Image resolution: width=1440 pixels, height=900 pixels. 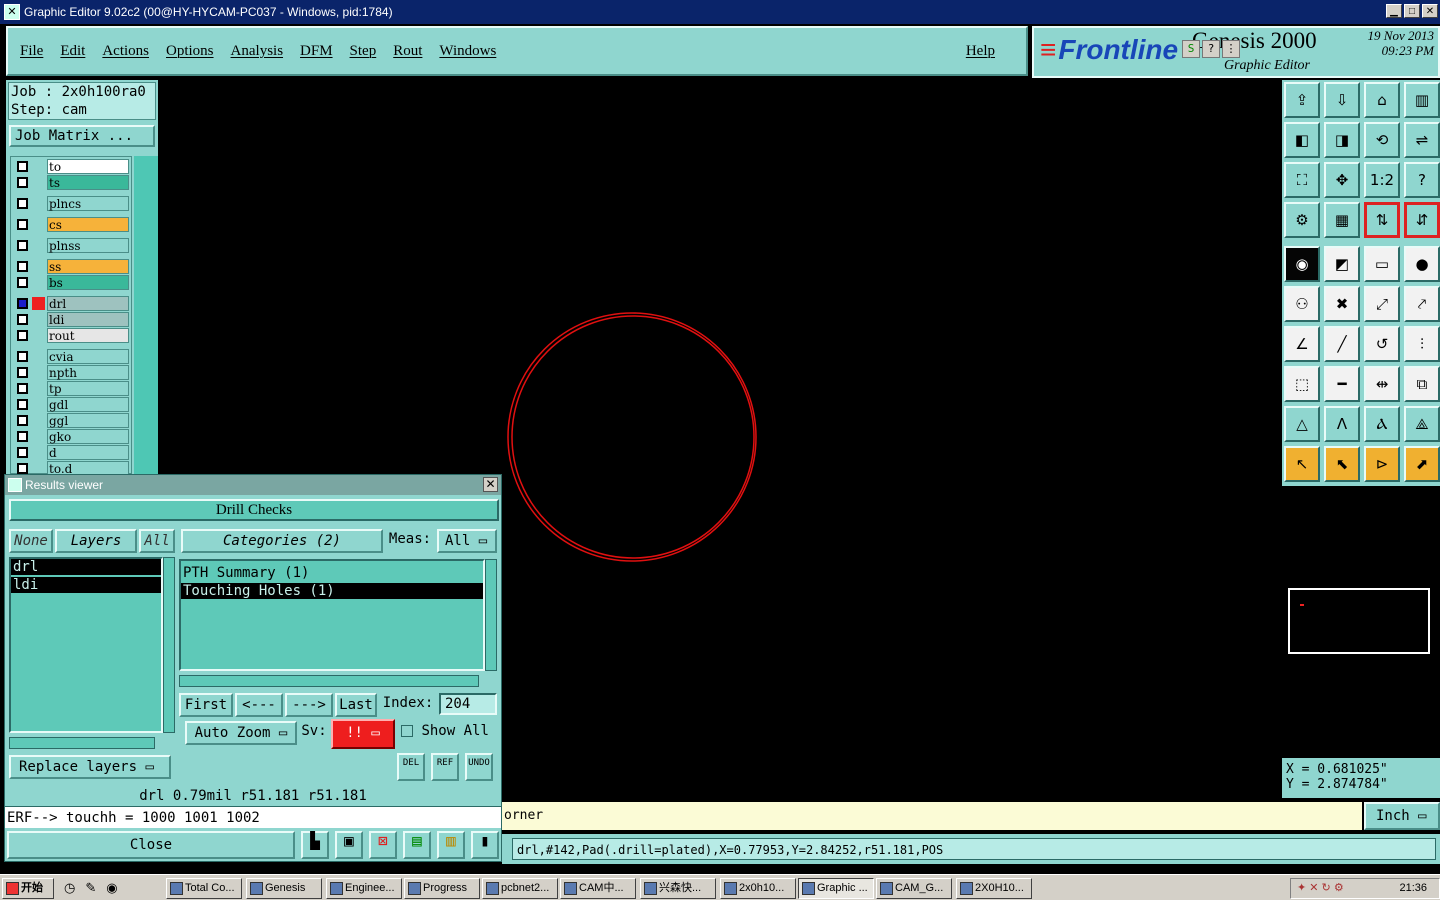 What do you see at coordinates (356, 705) in the screenshot?
I see `last-button: Last` at bounding box center [356, 705].